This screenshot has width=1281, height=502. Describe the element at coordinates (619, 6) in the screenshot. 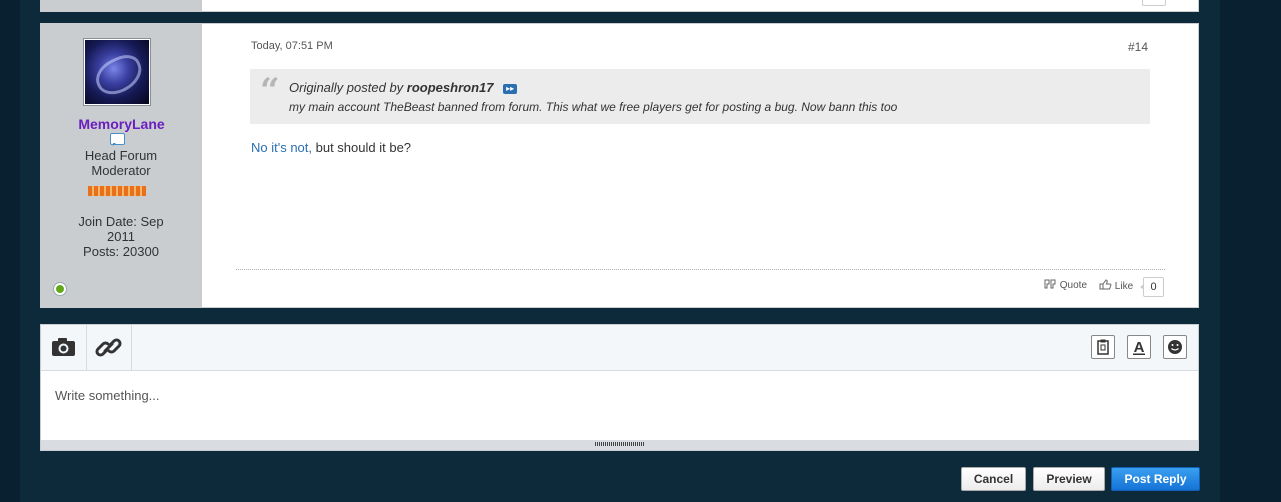

I see `previous-post` at that location.